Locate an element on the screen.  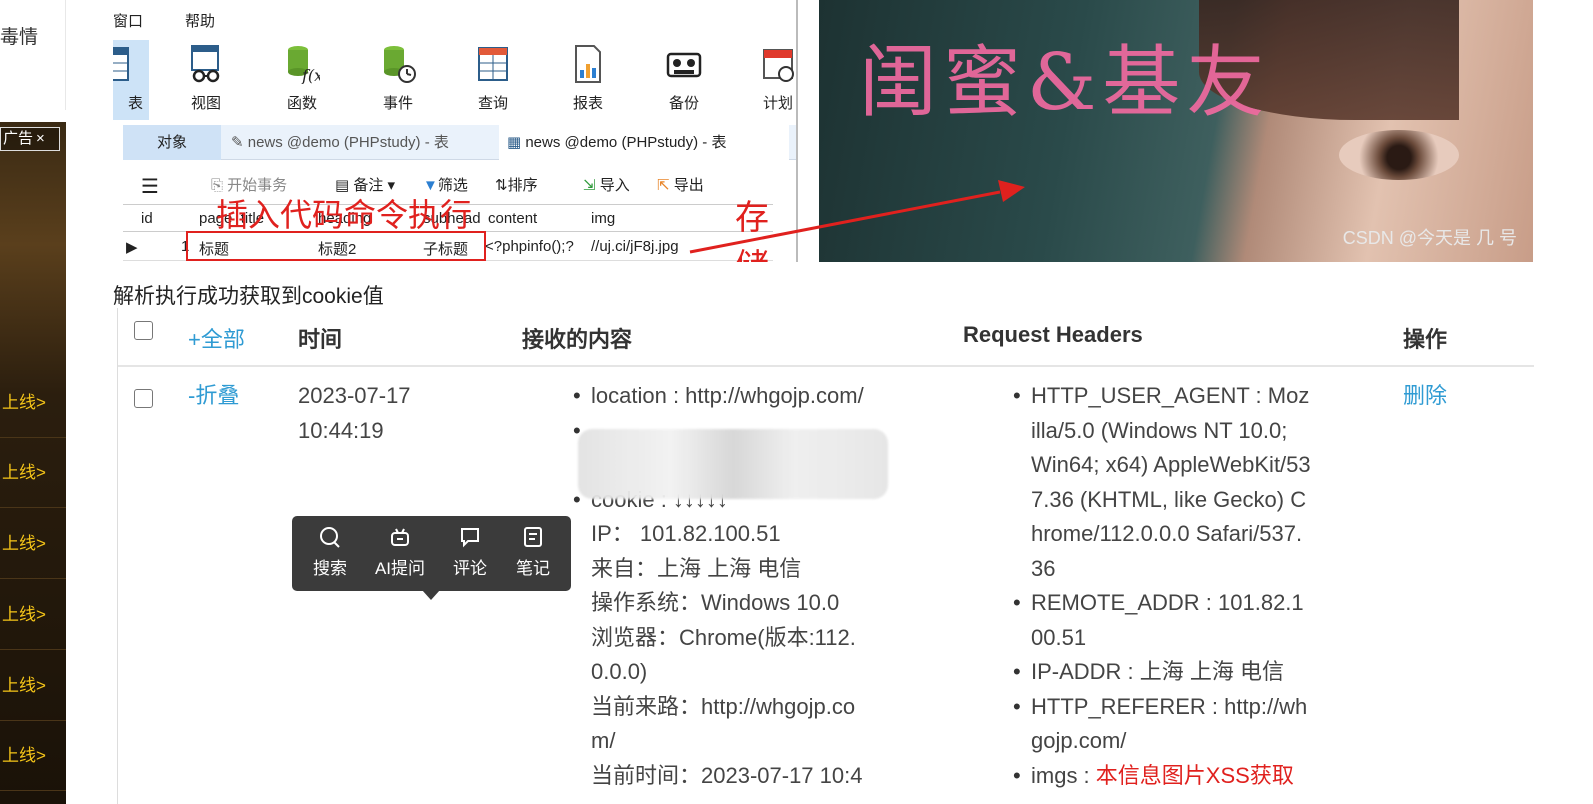
menu-help: 帮助 is located at coordinates (200, 20).